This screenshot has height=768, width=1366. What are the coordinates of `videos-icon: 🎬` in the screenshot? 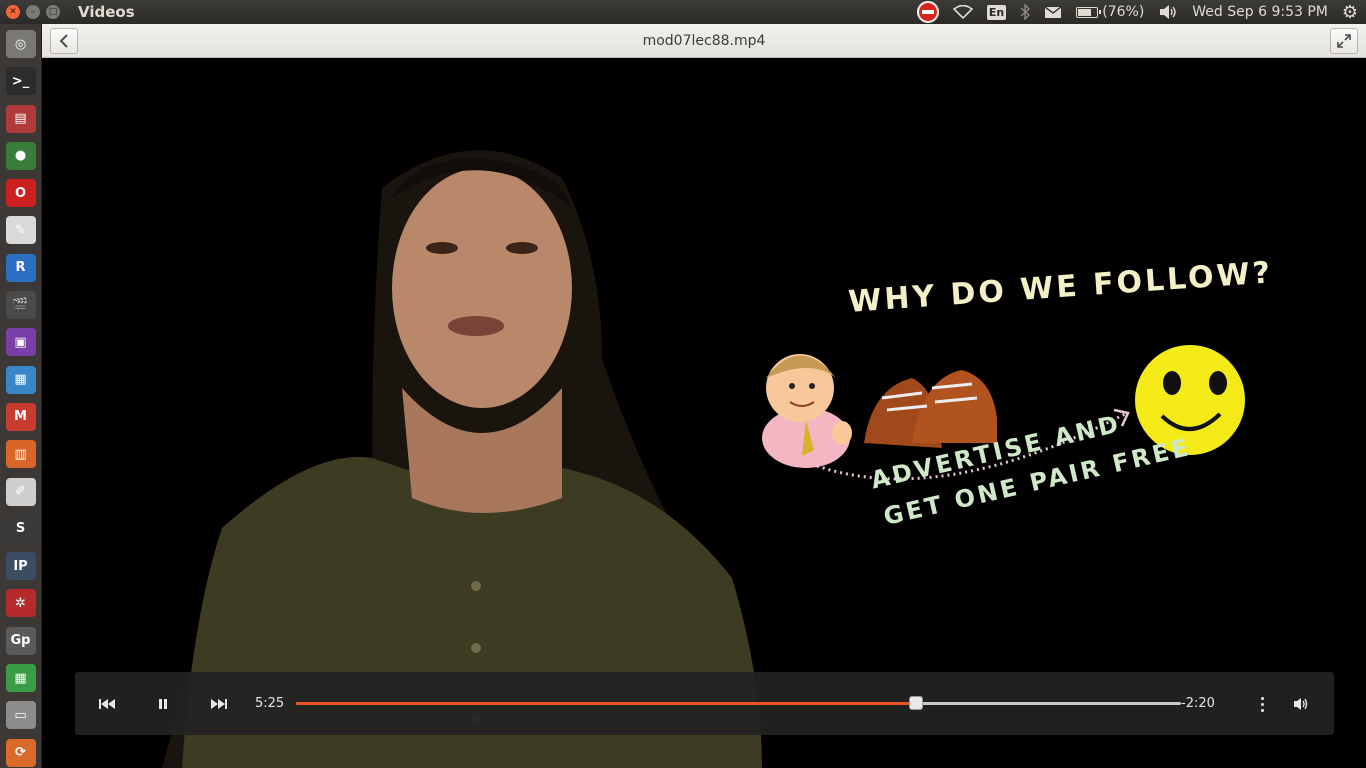 It's located at (20, 305).